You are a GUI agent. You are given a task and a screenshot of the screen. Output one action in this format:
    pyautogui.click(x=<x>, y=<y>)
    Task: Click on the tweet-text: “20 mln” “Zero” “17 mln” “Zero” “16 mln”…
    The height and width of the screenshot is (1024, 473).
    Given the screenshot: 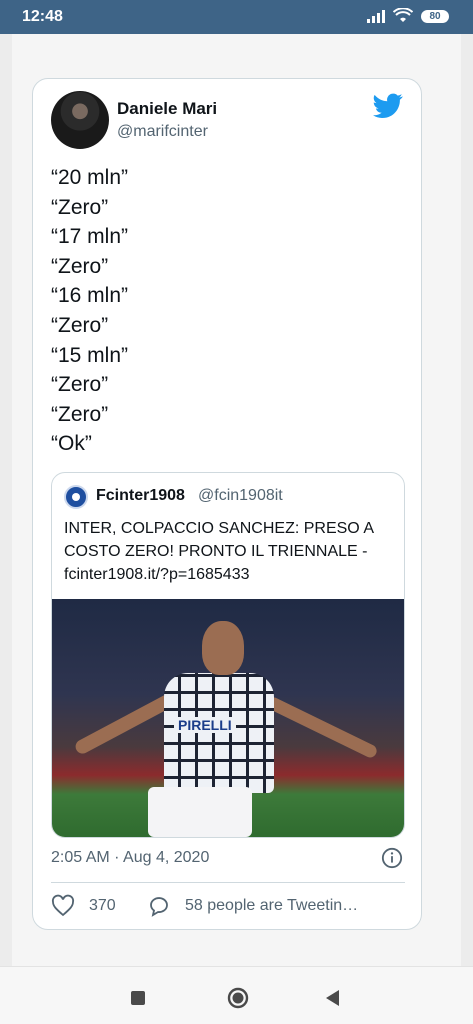 What is the action you would take?
    pyautogui.click(x=89, y=311)
    